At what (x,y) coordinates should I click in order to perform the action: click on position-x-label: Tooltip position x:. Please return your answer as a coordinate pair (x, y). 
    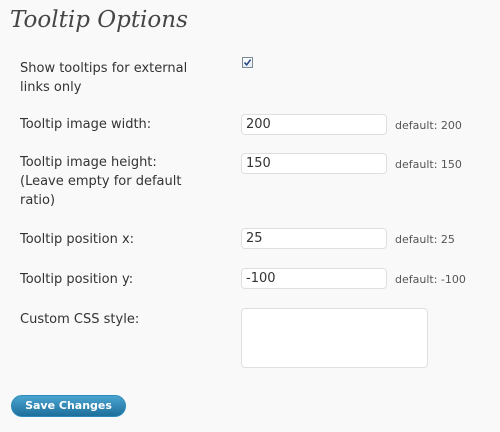
    Looking at the image, I should click on (77, 239).